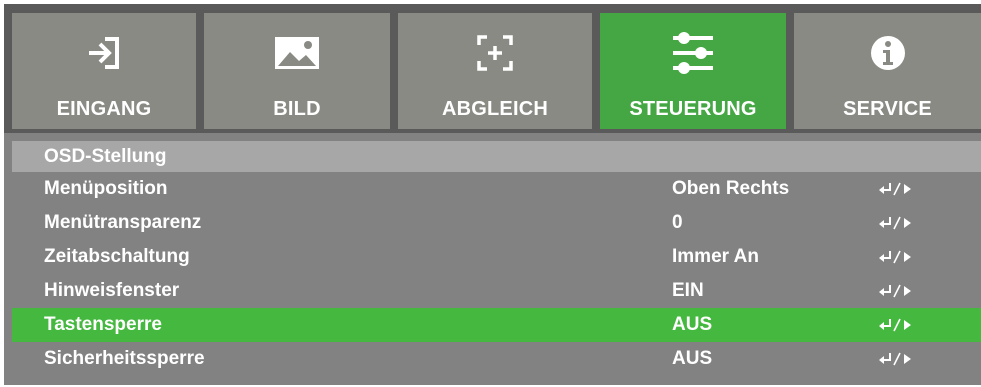 The width and height of the screenshot is (981, 387). Describe the element at coordinates (104, 109) in the screenshot. I see `tab-label: EINGANG` at that location.